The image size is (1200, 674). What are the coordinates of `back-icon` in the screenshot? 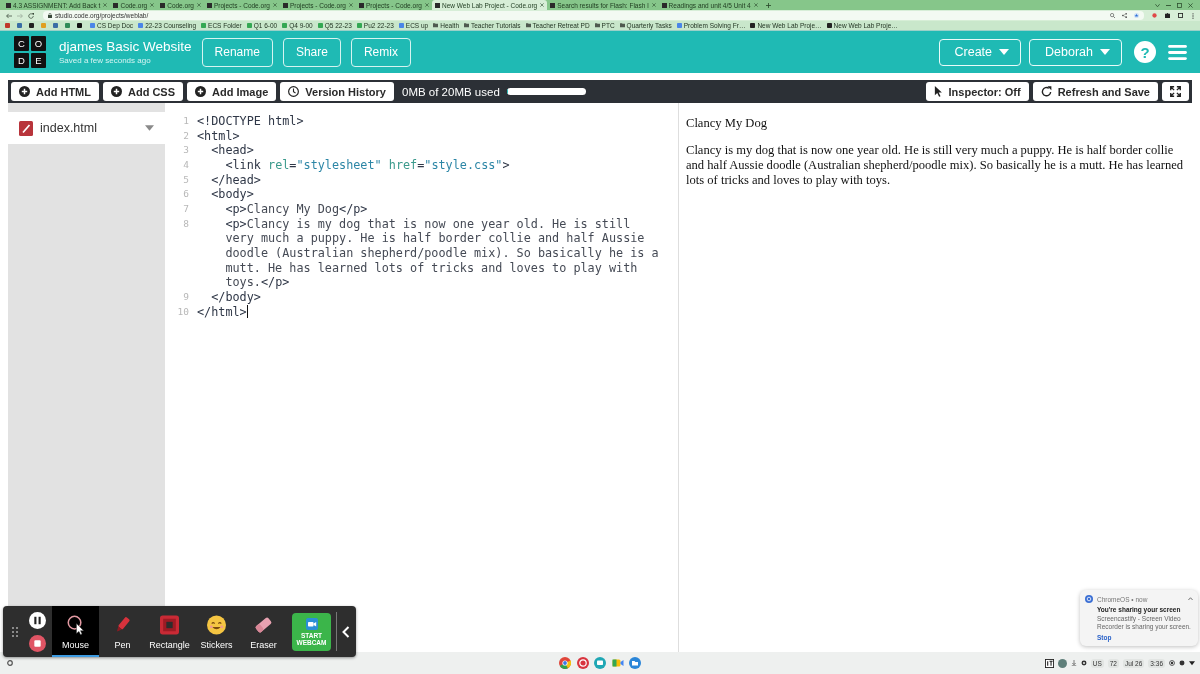 It's located at (9, 15).